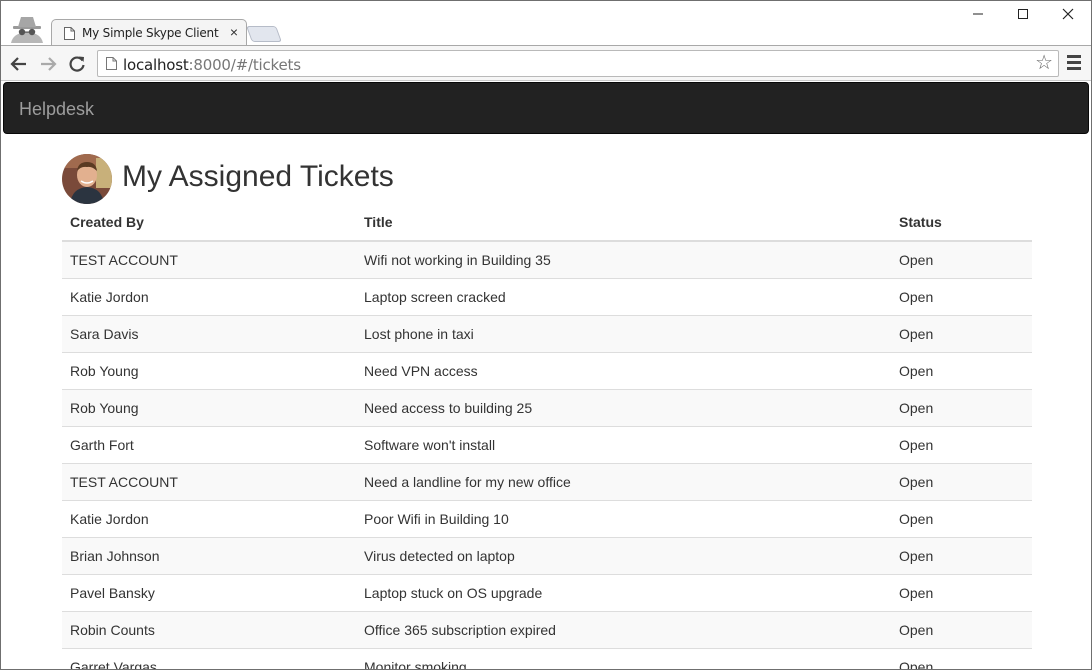  Describe the element at coordinates (209, 555) in the screenshot. I see `cell-created-by: Brian Johnson` at that location.